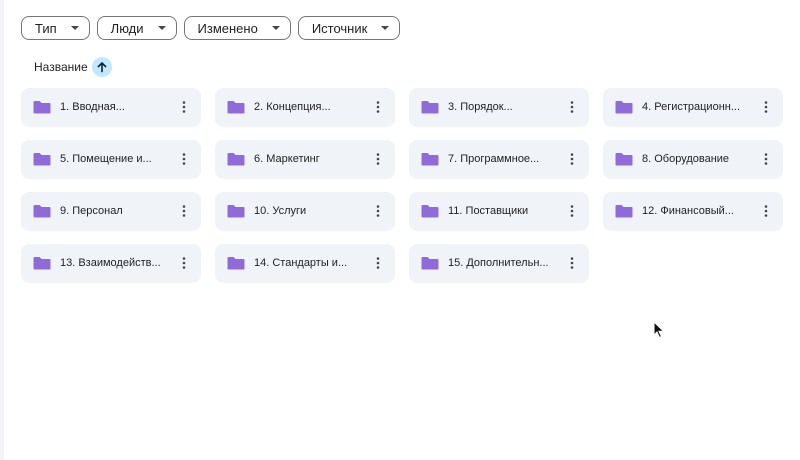 This screenshot has width=800, height=460. What do you see at coordinates (287, 159) in the screenshot?
I see `folder-name: 6. Маркетинг` at bounding box center [287, 159].